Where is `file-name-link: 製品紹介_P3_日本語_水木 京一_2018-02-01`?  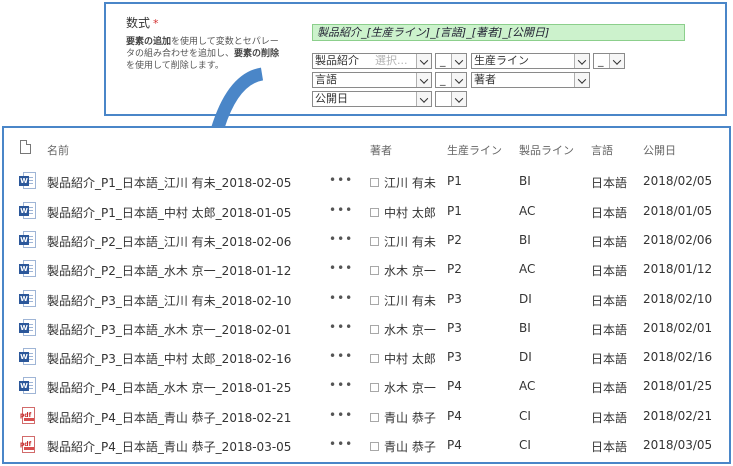 file-name-link: 製品紹介_P3_日本語_水木 京一_2018-02-01 is located at coordinates (169, 329).